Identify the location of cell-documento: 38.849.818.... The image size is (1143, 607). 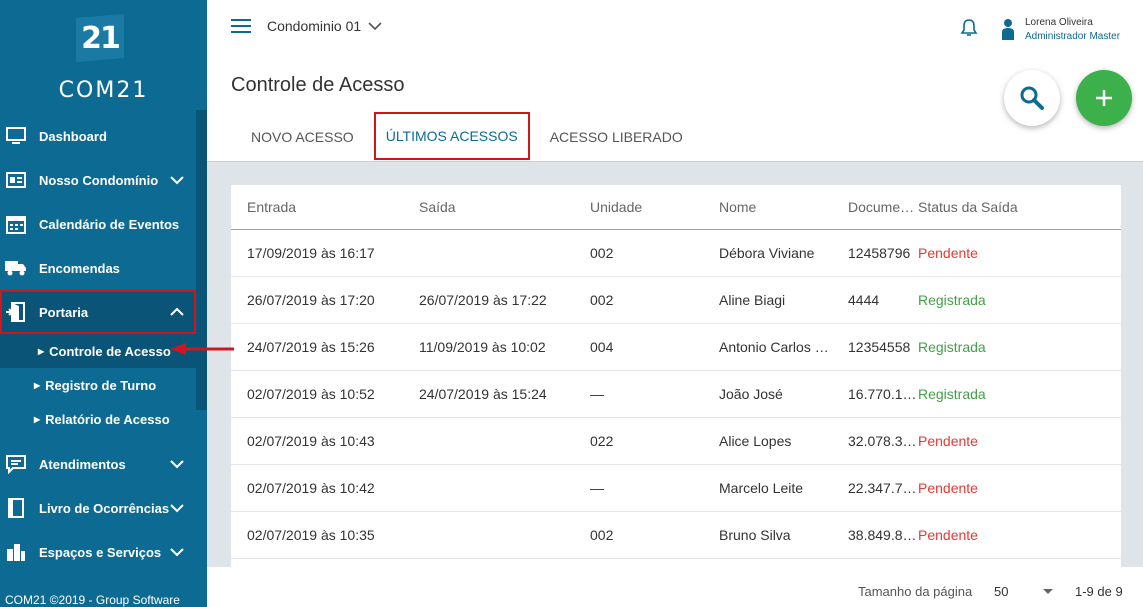
(883, 535).